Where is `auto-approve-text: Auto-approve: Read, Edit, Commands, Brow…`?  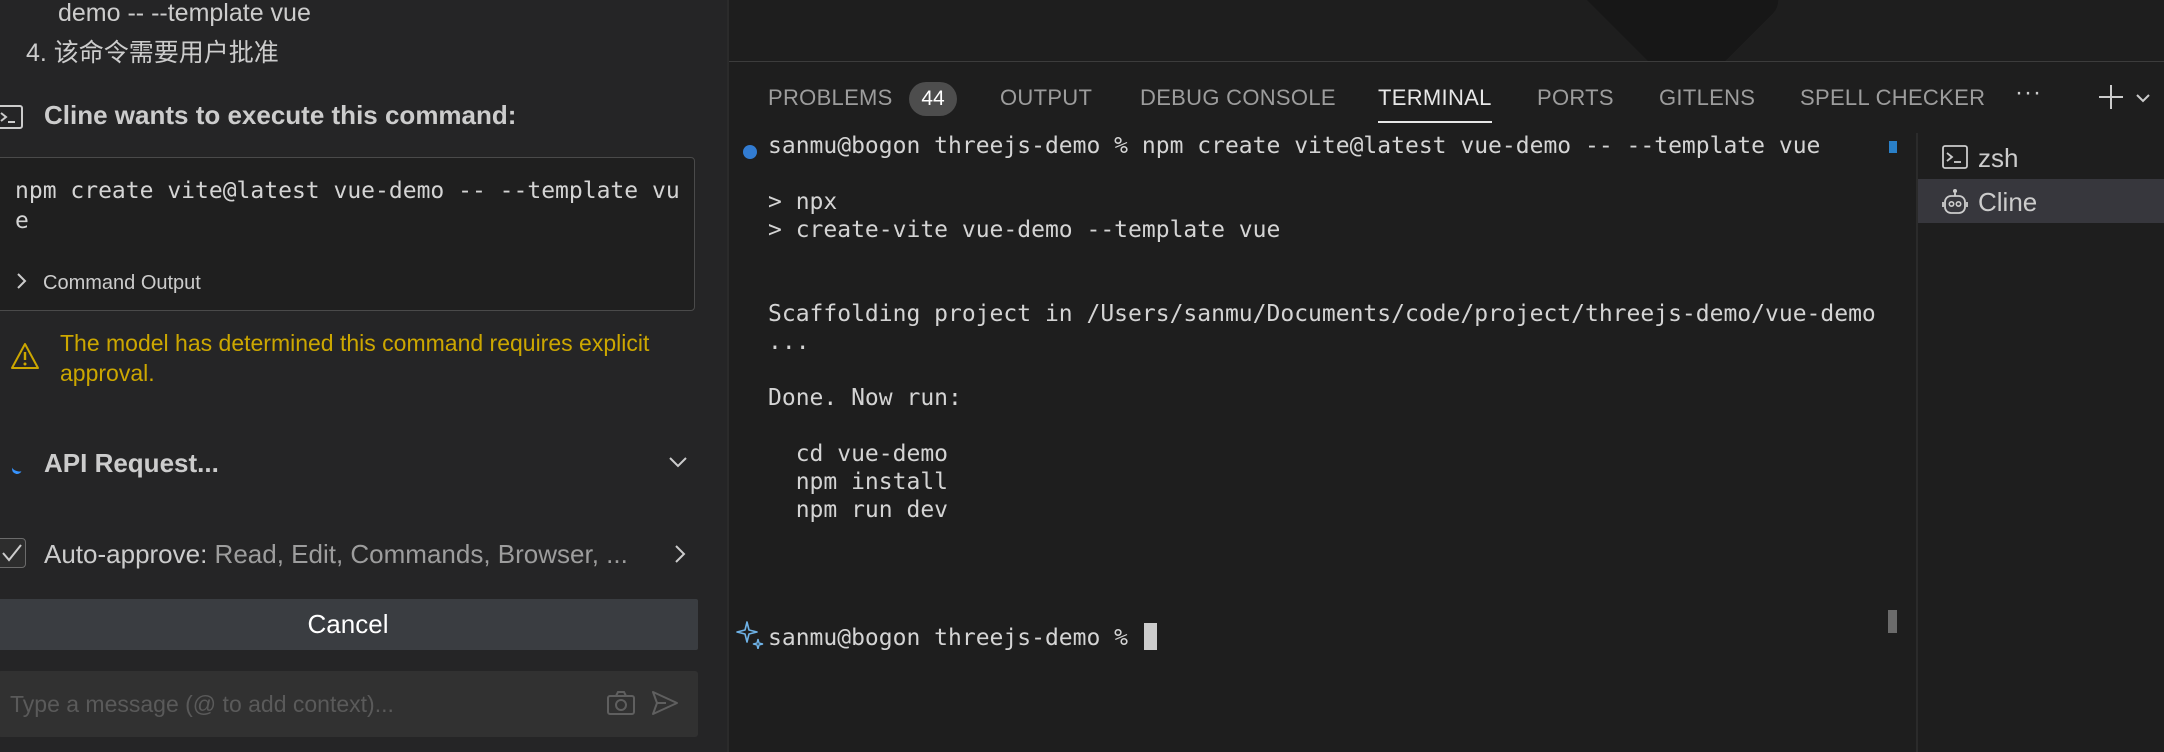
auto-approve-text: Auto-approve: Read, Edit, Commands, Brow… is located at coordinates (336, 554).